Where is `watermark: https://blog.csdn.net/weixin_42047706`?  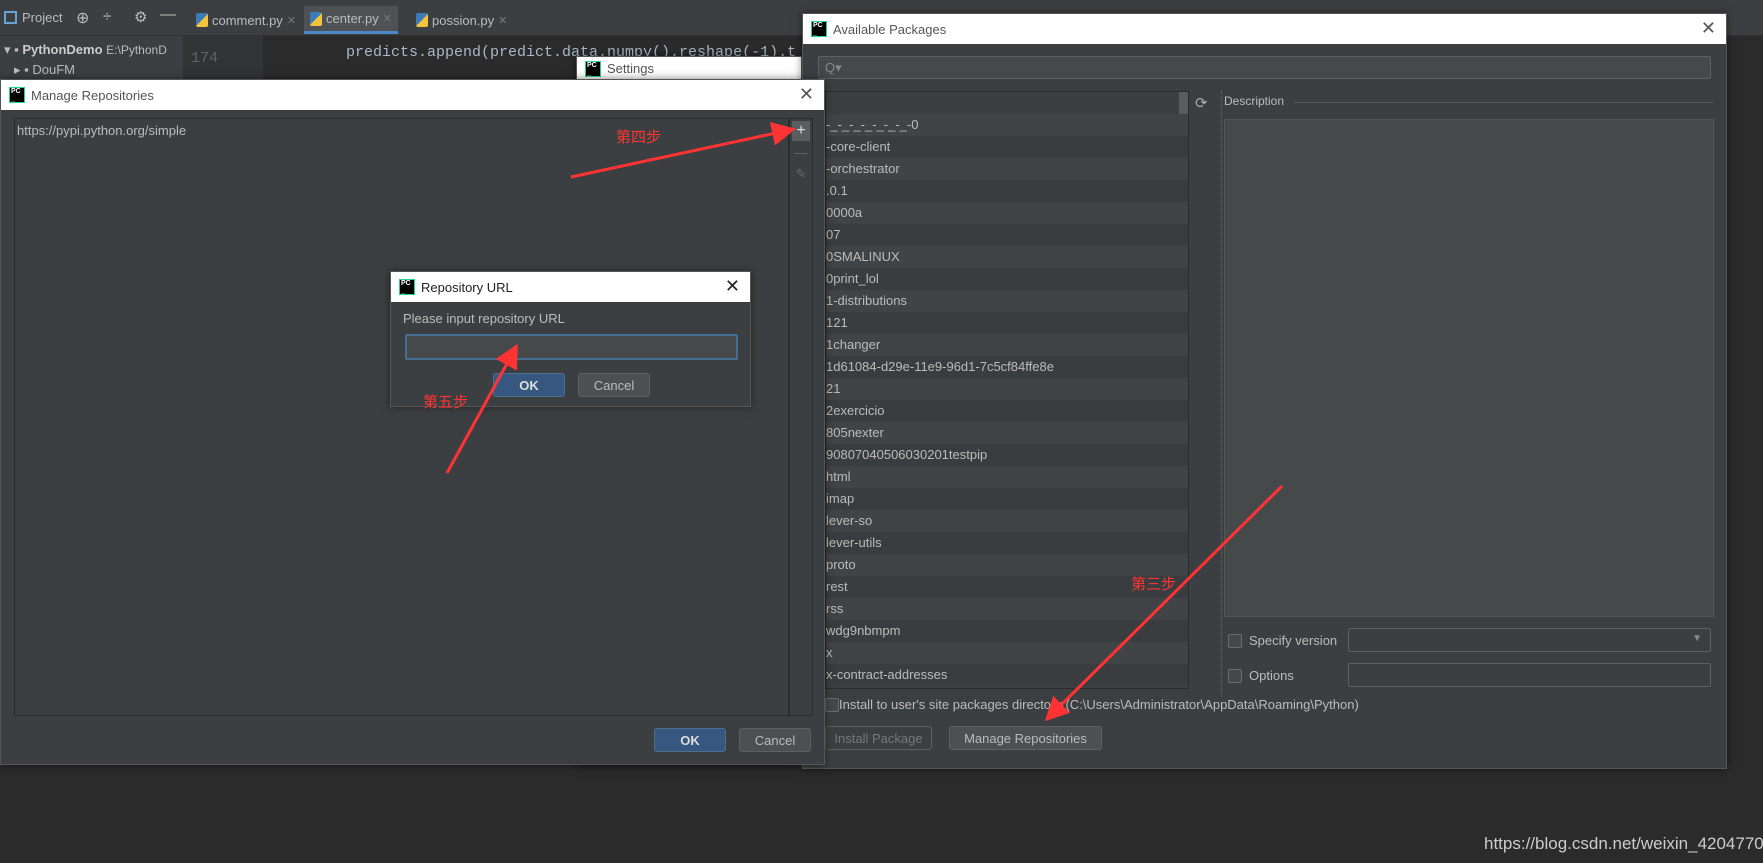 watermark: https://blog.csdn.net/weixin_42047706 is located at coordinates (1623, 843).